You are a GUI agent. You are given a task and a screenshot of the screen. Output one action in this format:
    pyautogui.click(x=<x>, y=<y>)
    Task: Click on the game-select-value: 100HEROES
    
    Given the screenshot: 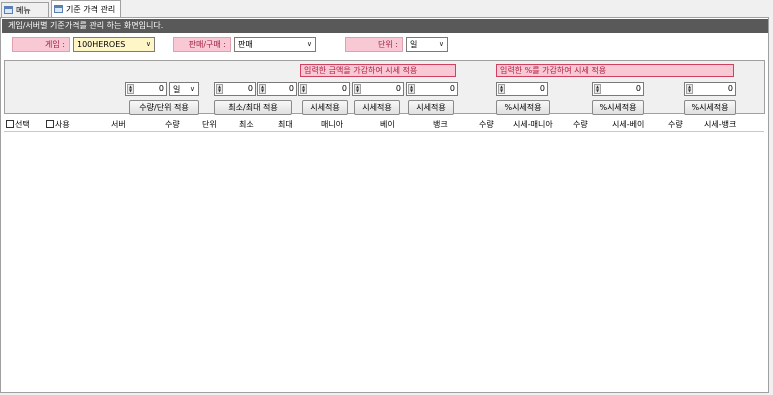 What is the action you would take?
    pyautogui.click(x=101, y=44)
    